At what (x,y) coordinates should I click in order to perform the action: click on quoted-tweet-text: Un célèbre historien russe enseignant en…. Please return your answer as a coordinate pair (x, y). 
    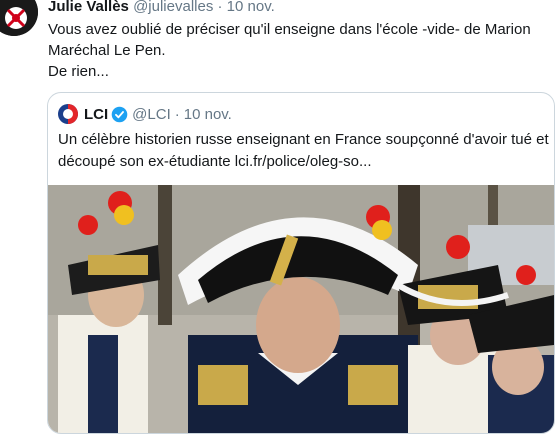
    Looking at the image, I should click on (303, 151).